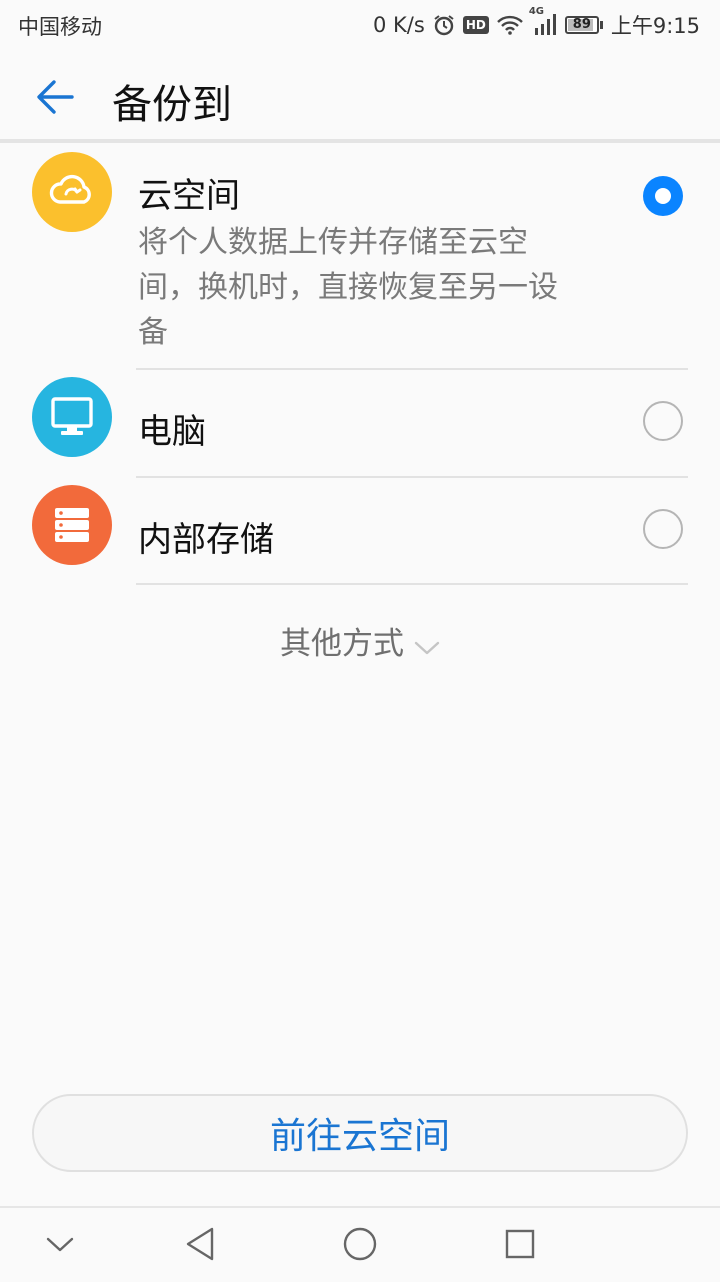 This screenshot has width=720, height=1282. What do you see at coordinates (360, 423) in the screenshot?
I see `option-computer: 电脑` at bounding box center [360, 423].